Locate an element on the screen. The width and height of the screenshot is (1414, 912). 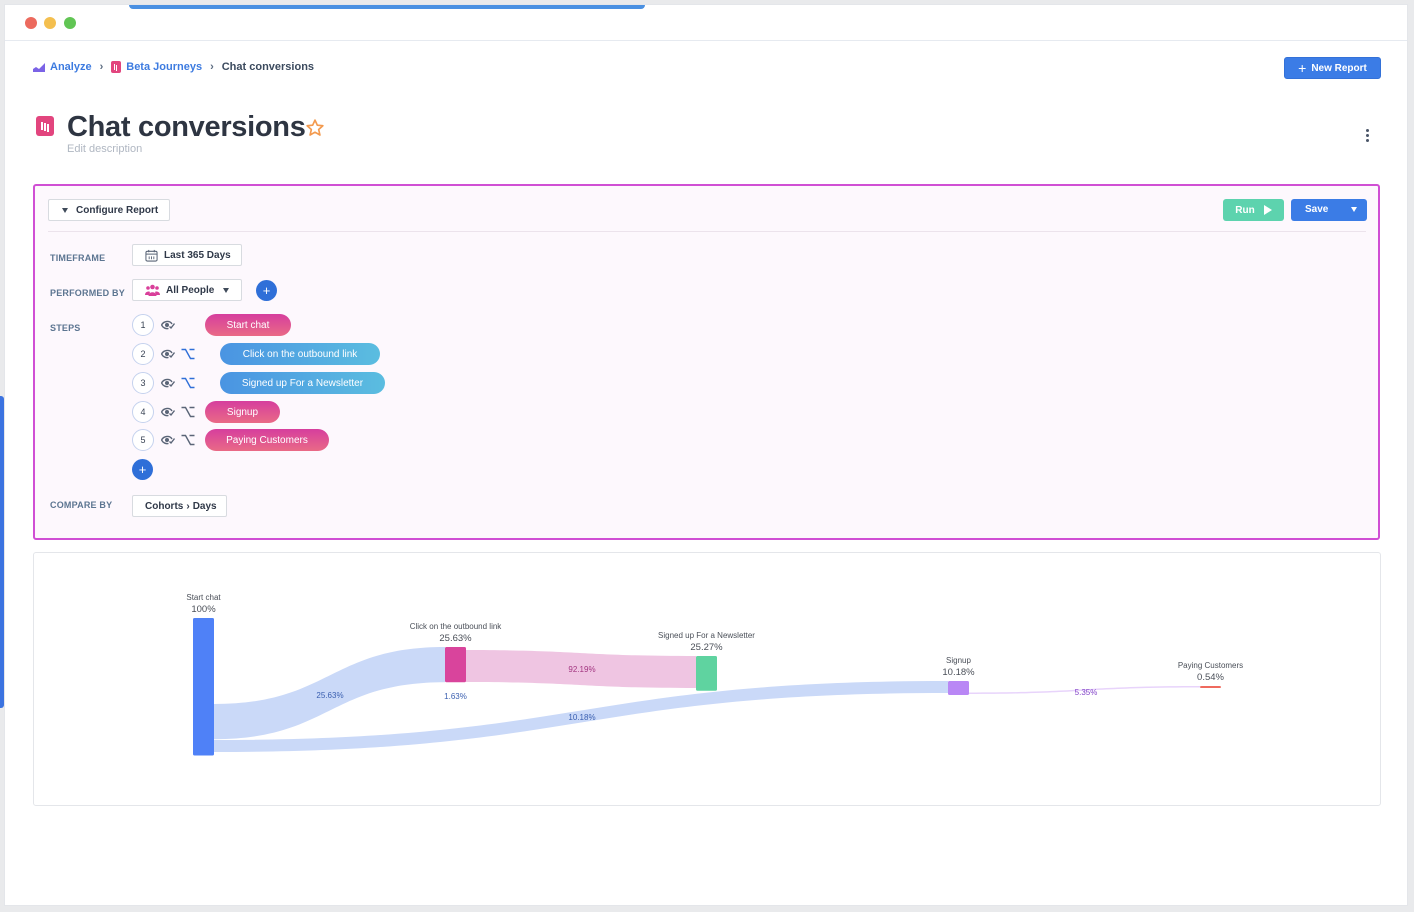
steps-label: STEPS is located at coordinates (65, 328).